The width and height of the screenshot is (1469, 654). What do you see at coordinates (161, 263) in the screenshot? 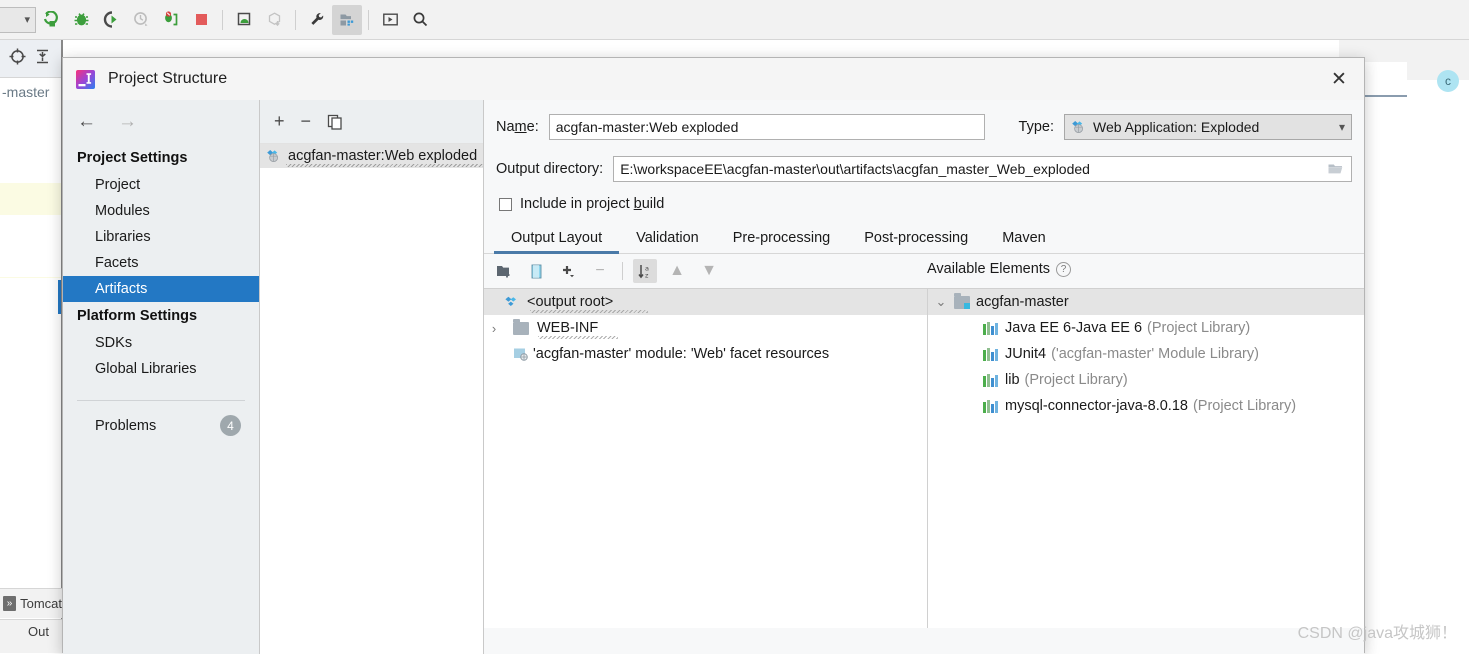
I see `sidebar-item-facets: Facets` at bounding box center [161, 263].